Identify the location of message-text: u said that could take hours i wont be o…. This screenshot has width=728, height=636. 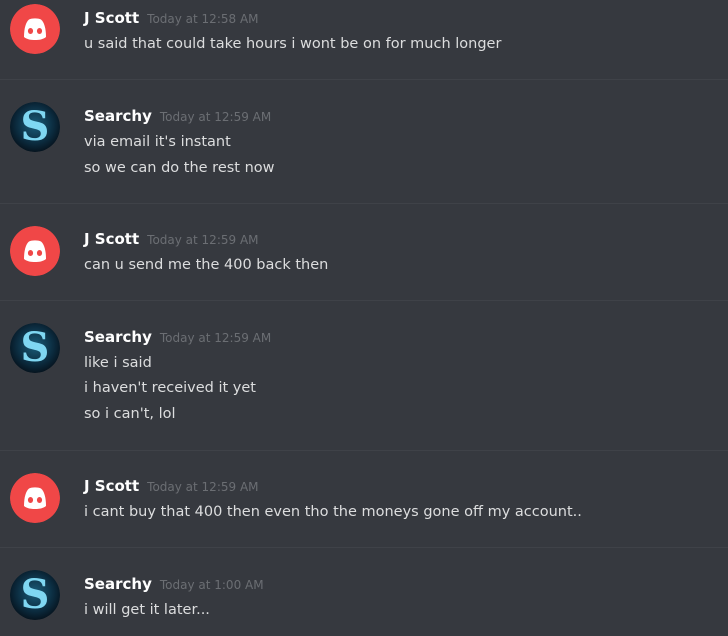
(293, 44).